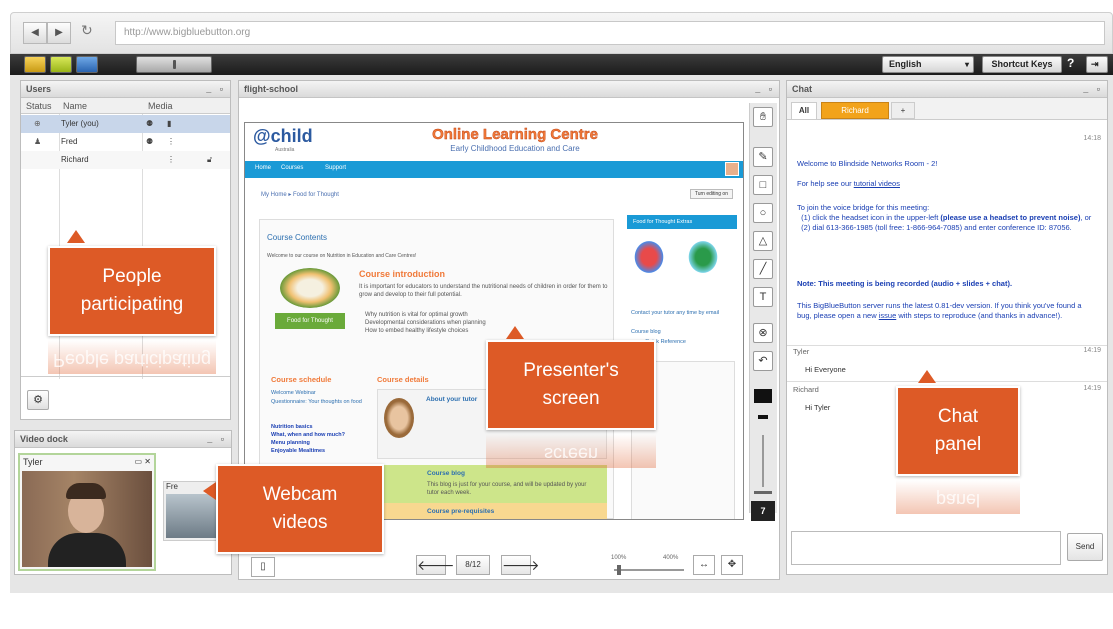 This screenshot has width=1113, height=629. I want to click on shortcut-keys-button: Shortcut Keys, so click(1022, 64).